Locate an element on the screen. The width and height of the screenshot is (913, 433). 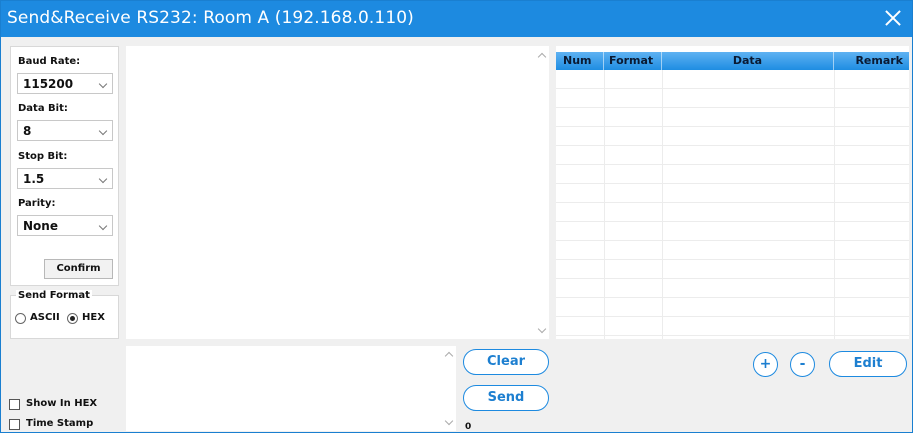
column-header-num: Num is located at coordinates (580, 61).